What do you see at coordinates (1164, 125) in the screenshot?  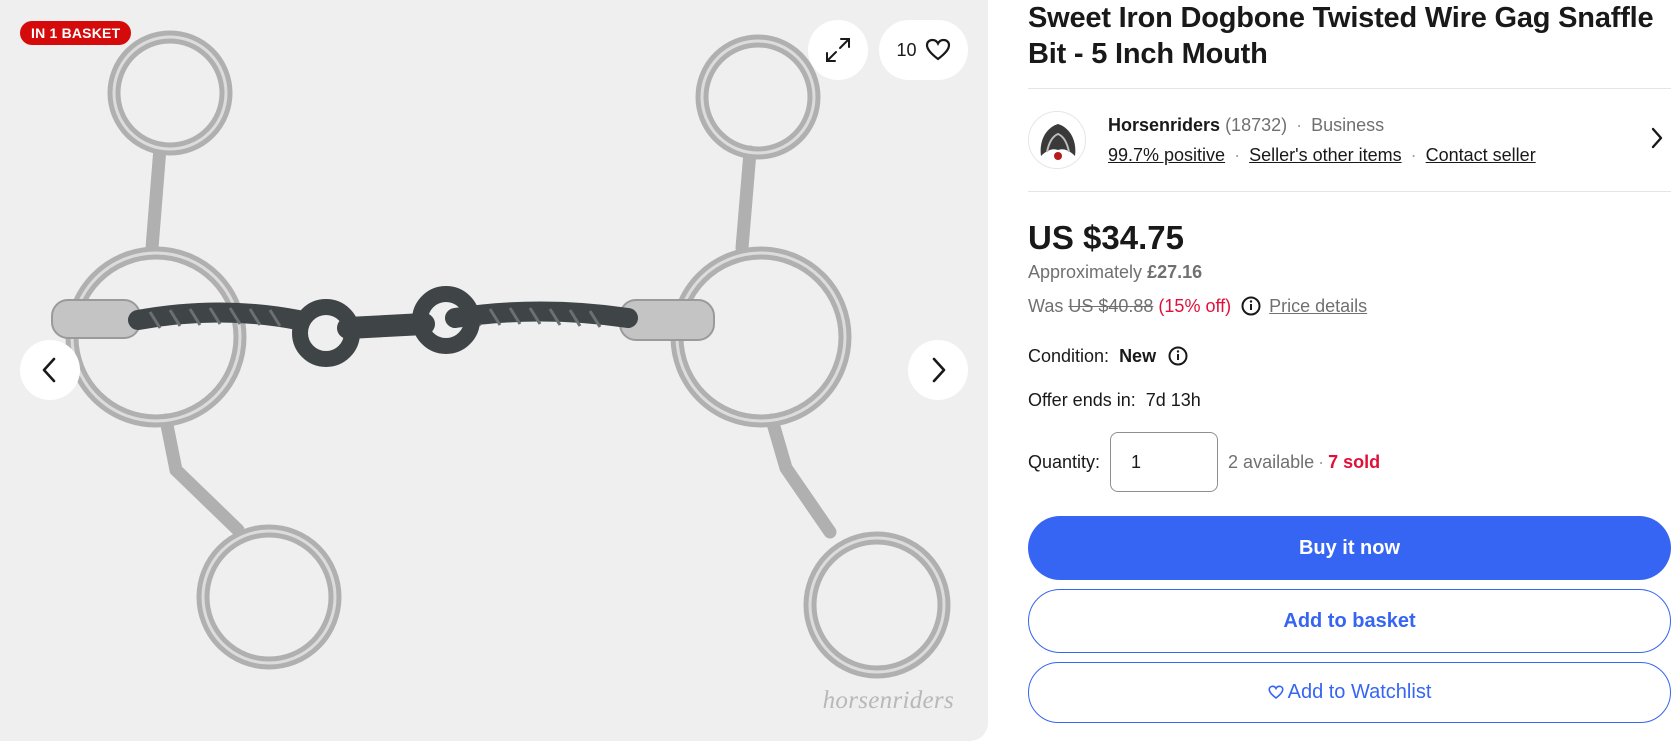 I see `seller-name: Horsenriders` at bounding box center [1164, 125].